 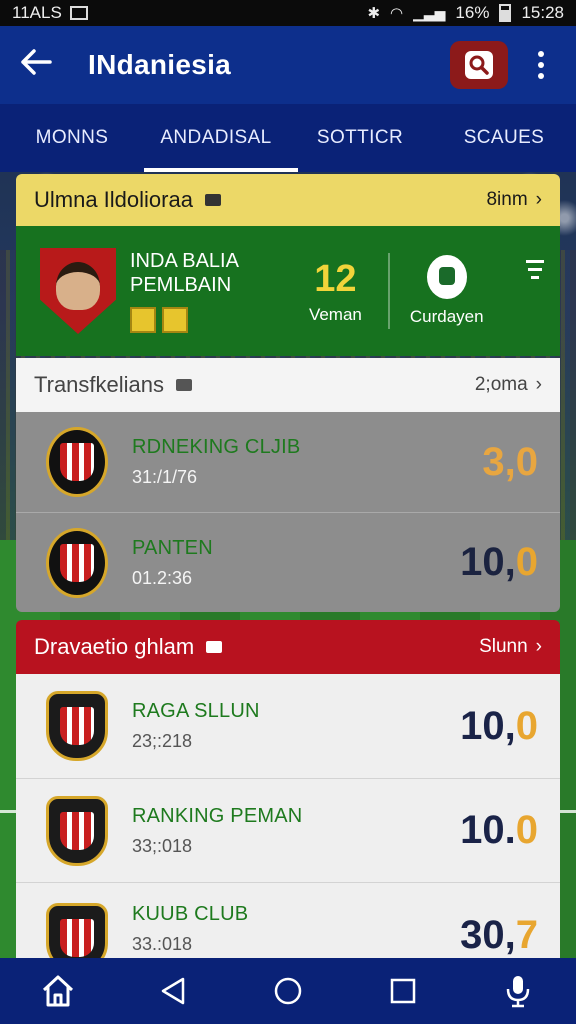 I want to click on wifi-icon: ◠, so click(x=397, y=13).